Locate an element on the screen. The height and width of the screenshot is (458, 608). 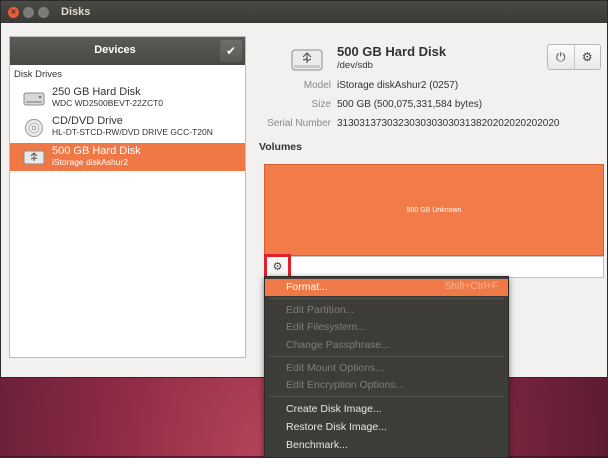
volume-label: 500 GB Unknown is located at coordinates (434, 210).